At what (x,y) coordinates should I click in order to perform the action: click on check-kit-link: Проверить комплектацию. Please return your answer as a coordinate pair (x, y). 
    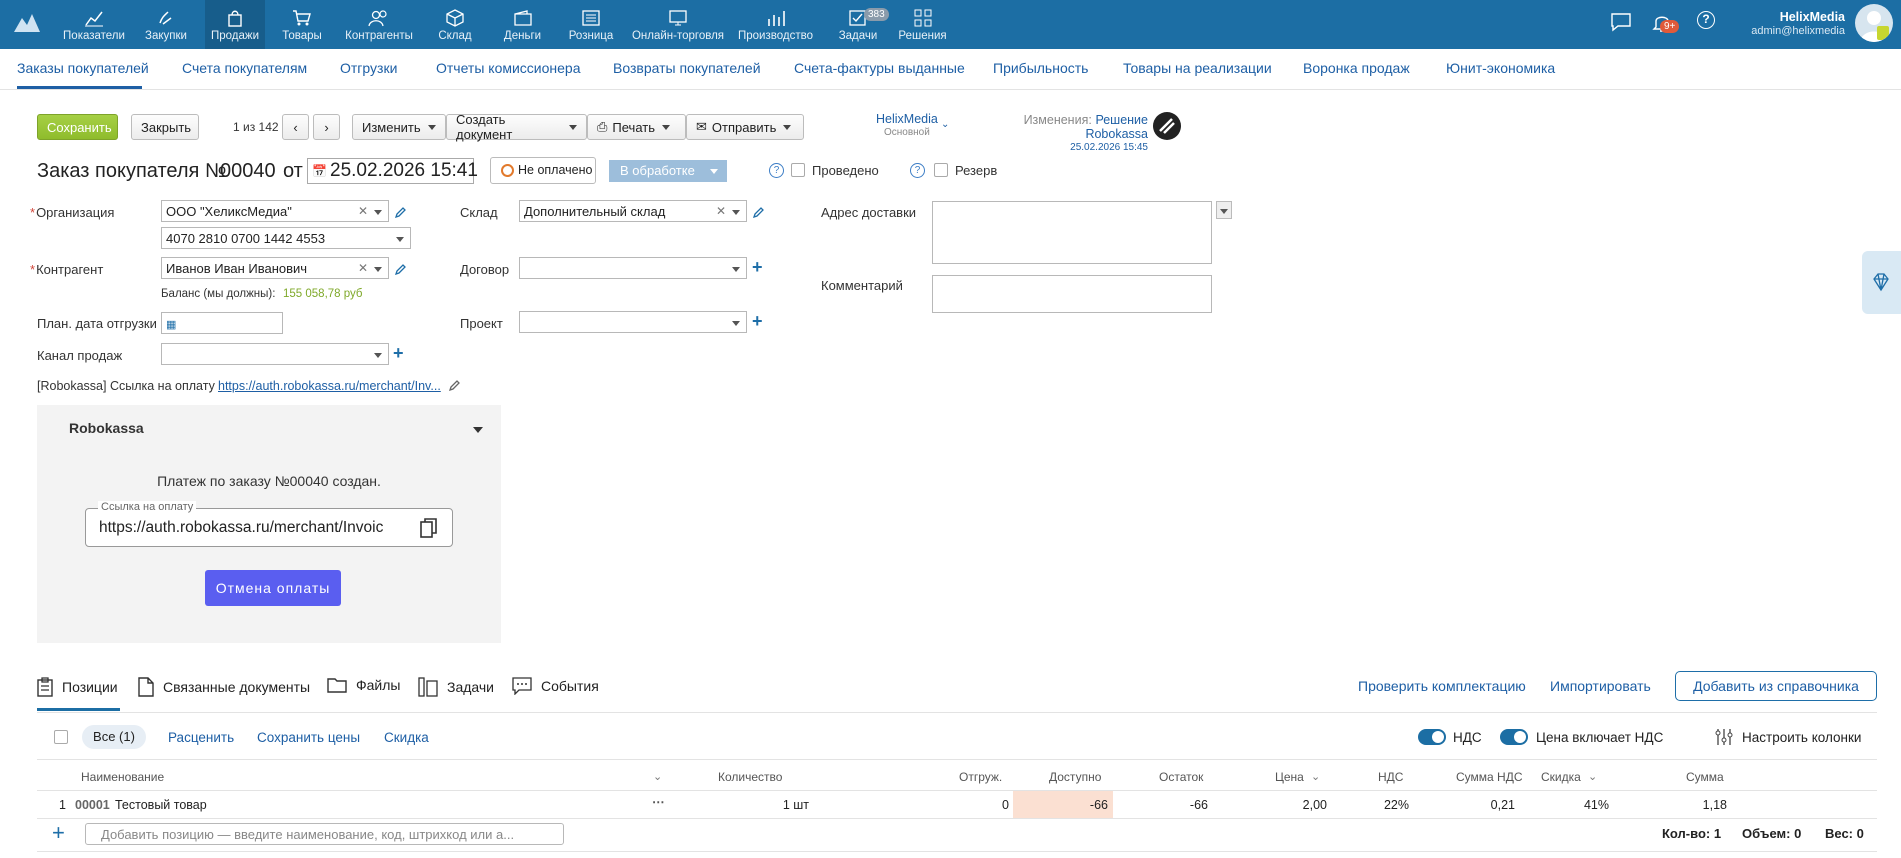
    Looking at the image, I should click on (1442, 686).